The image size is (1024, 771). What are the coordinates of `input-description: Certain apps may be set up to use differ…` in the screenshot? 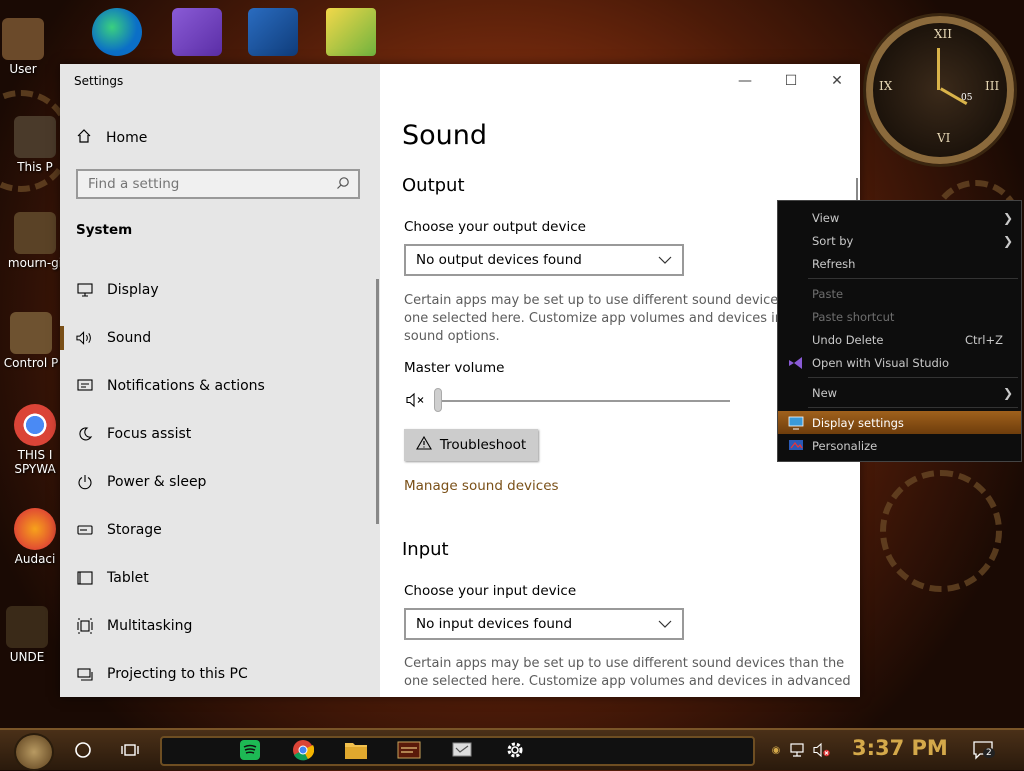 It's located at (627, 672).